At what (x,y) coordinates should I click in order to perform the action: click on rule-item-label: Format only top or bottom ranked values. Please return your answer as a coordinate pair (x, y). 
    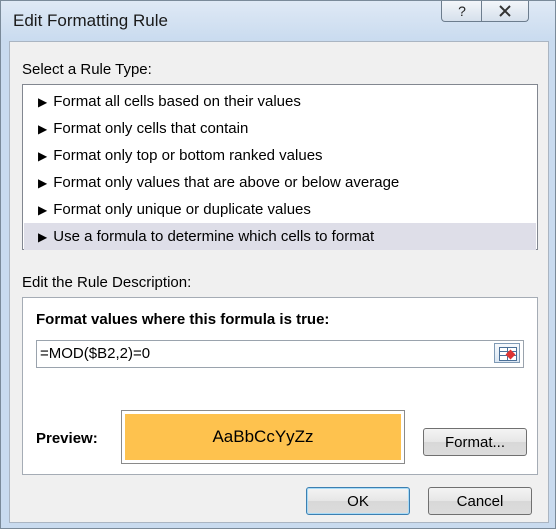
    Looking at the image, I should click on (188, 155).